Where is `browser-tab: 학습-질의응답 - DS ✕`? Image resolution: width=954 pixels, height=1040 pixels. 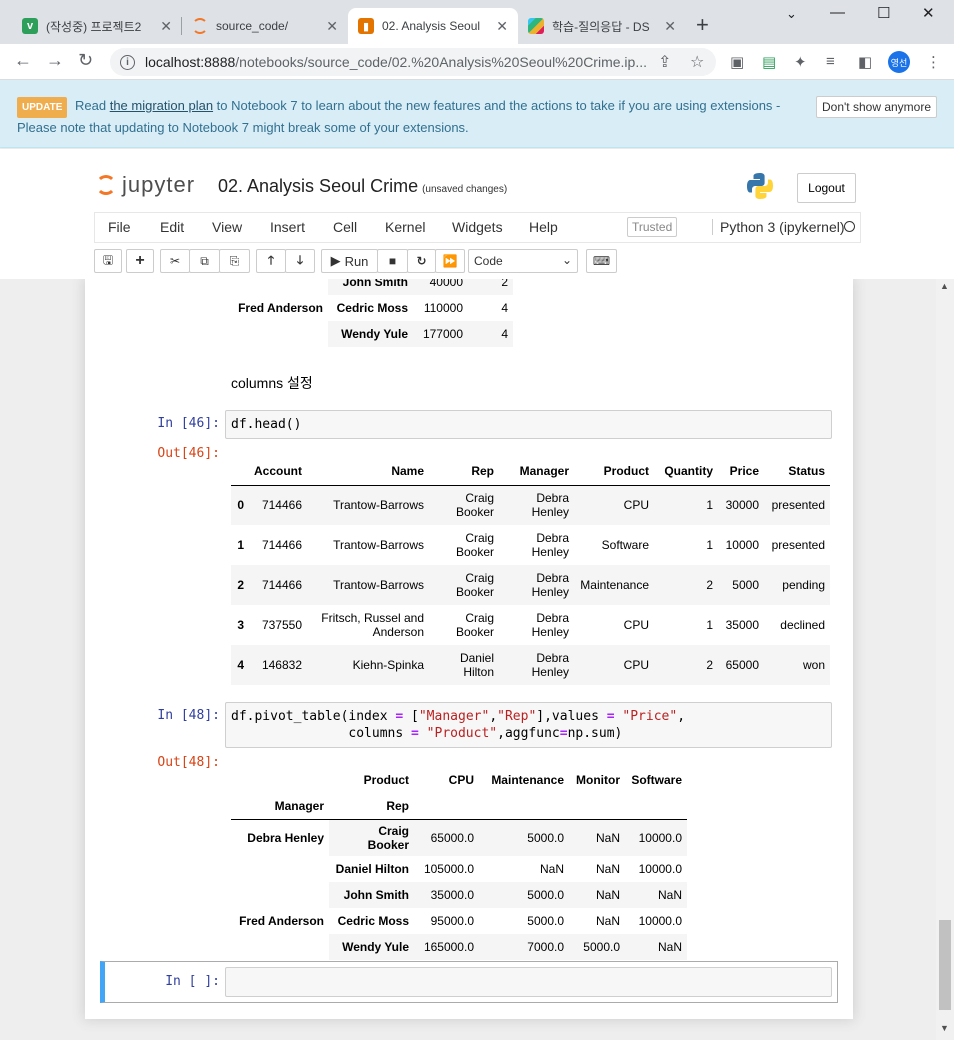 browser-tab: 학습-질의응답 - DS ✕ is located at coordinates (602, 26).